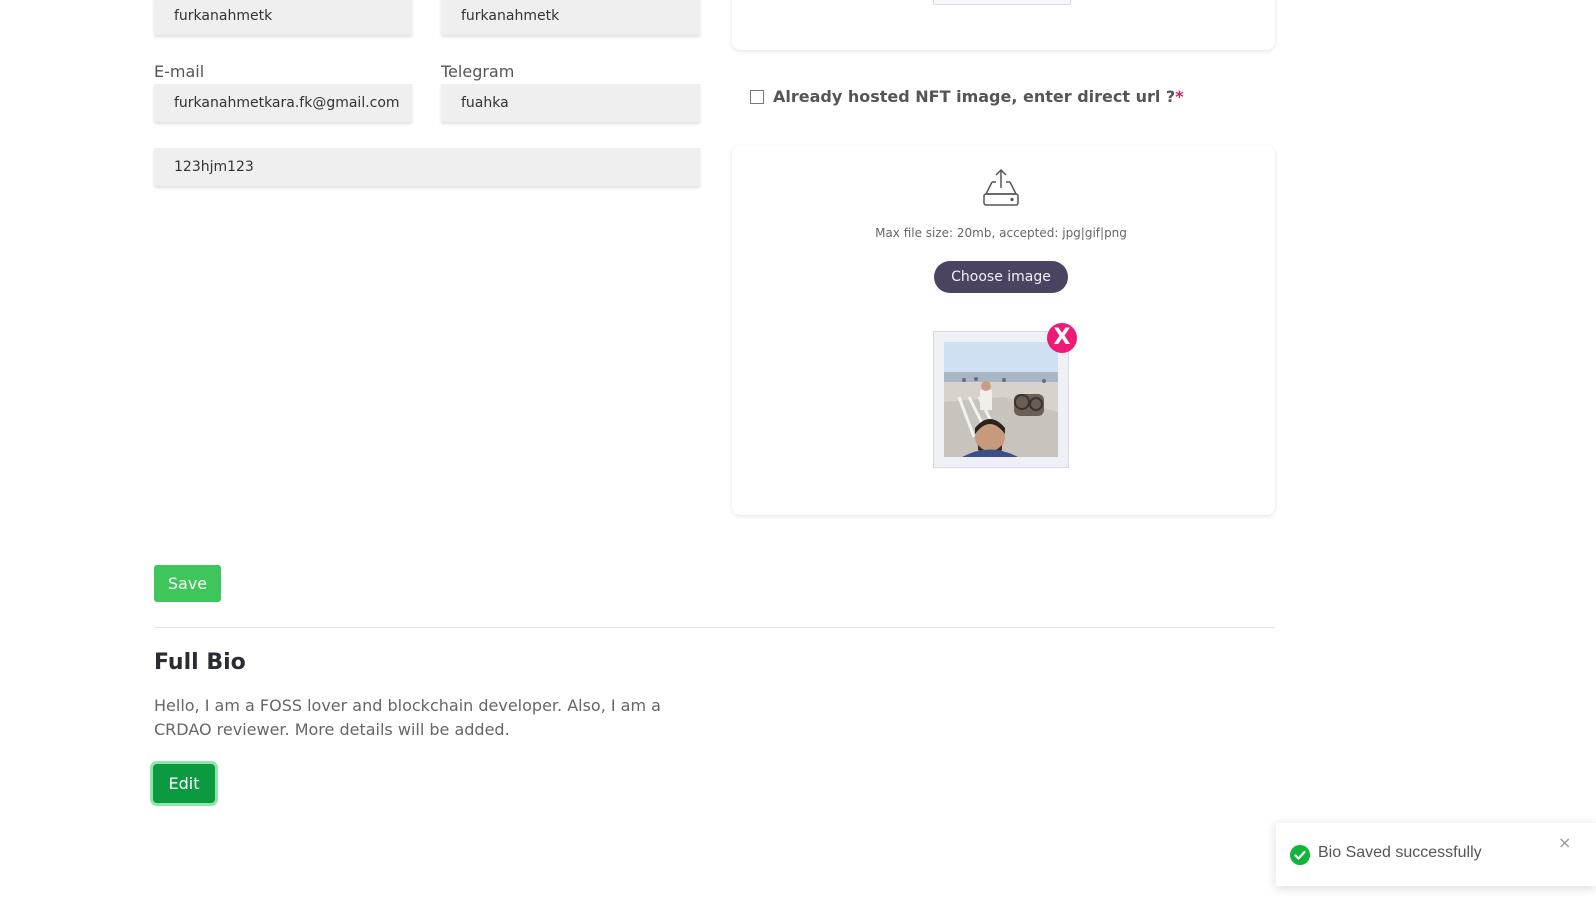  I want to click on email-label: E-mail, so click(179, 71).